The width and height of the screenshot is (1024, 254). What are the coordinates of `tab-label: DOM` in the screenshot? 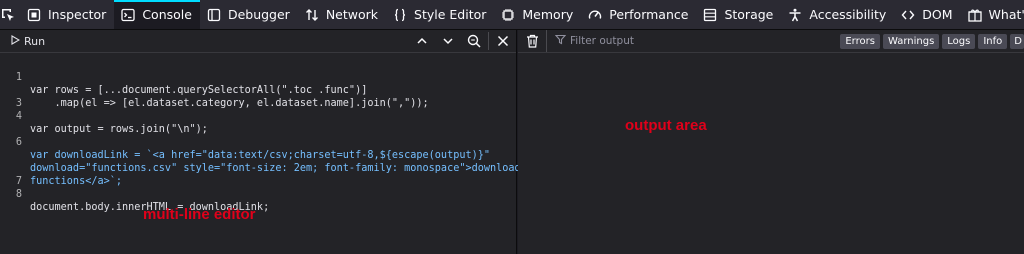 It's located at (937, 14).